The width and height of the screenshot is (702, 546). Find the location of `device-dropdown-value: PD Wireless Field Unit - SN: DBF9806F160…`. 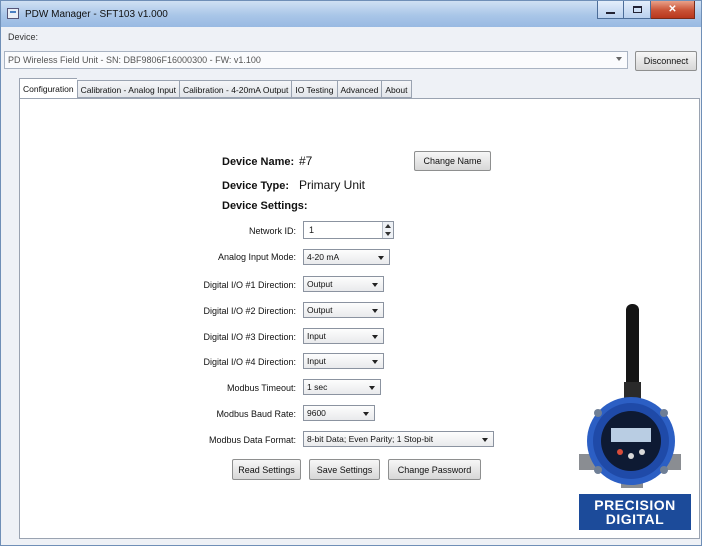

device-dropdown-value: PD Wireless Field Unit - SN: DBF9806F160… is located at coordinates (134, 60).